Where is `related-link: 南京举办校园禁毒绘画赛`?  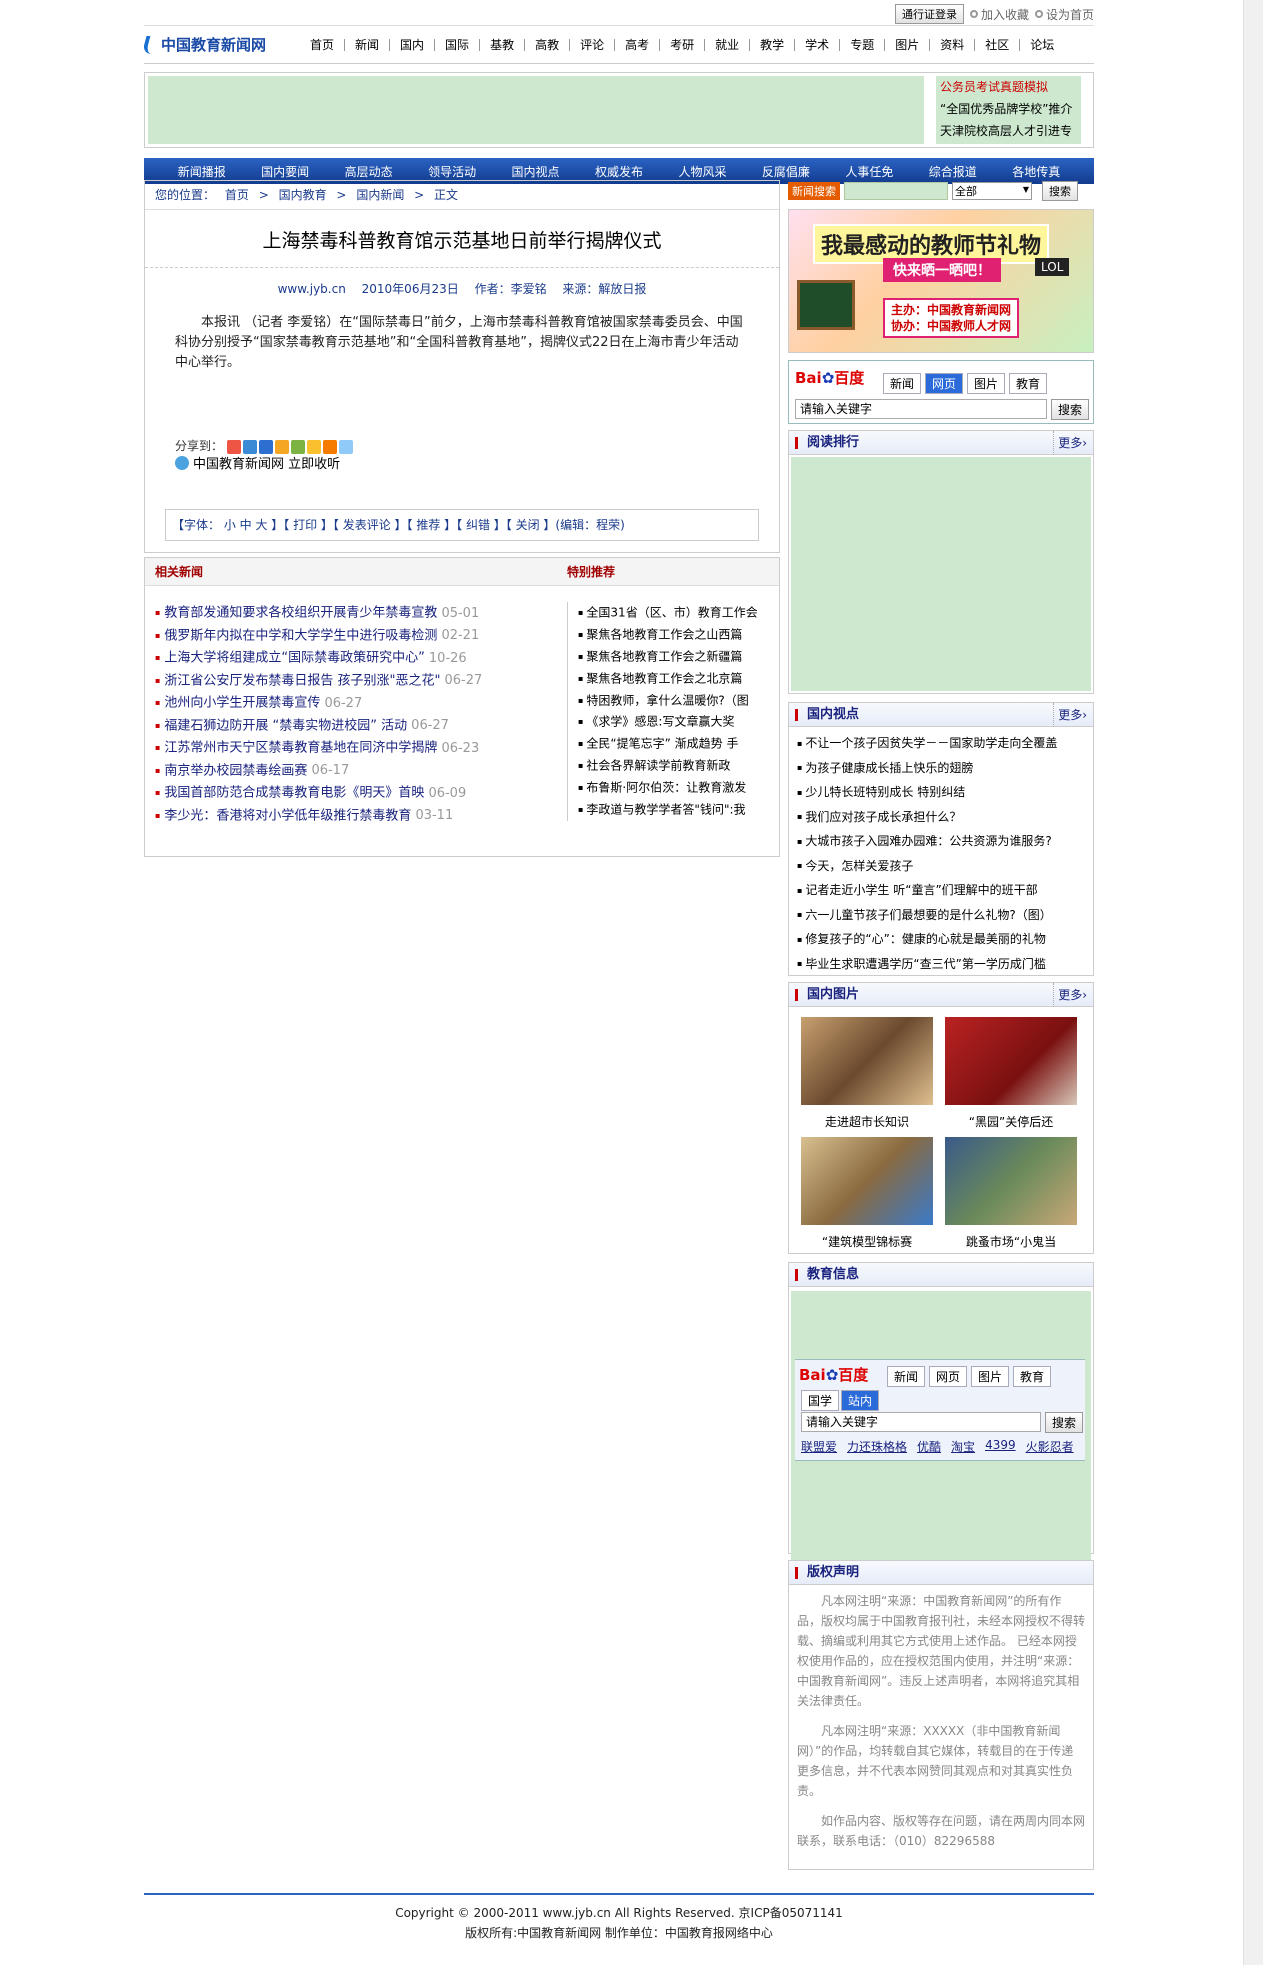
related-link: 南京举办校园禁毒绘画赛 is located at coordinates (235, 770).